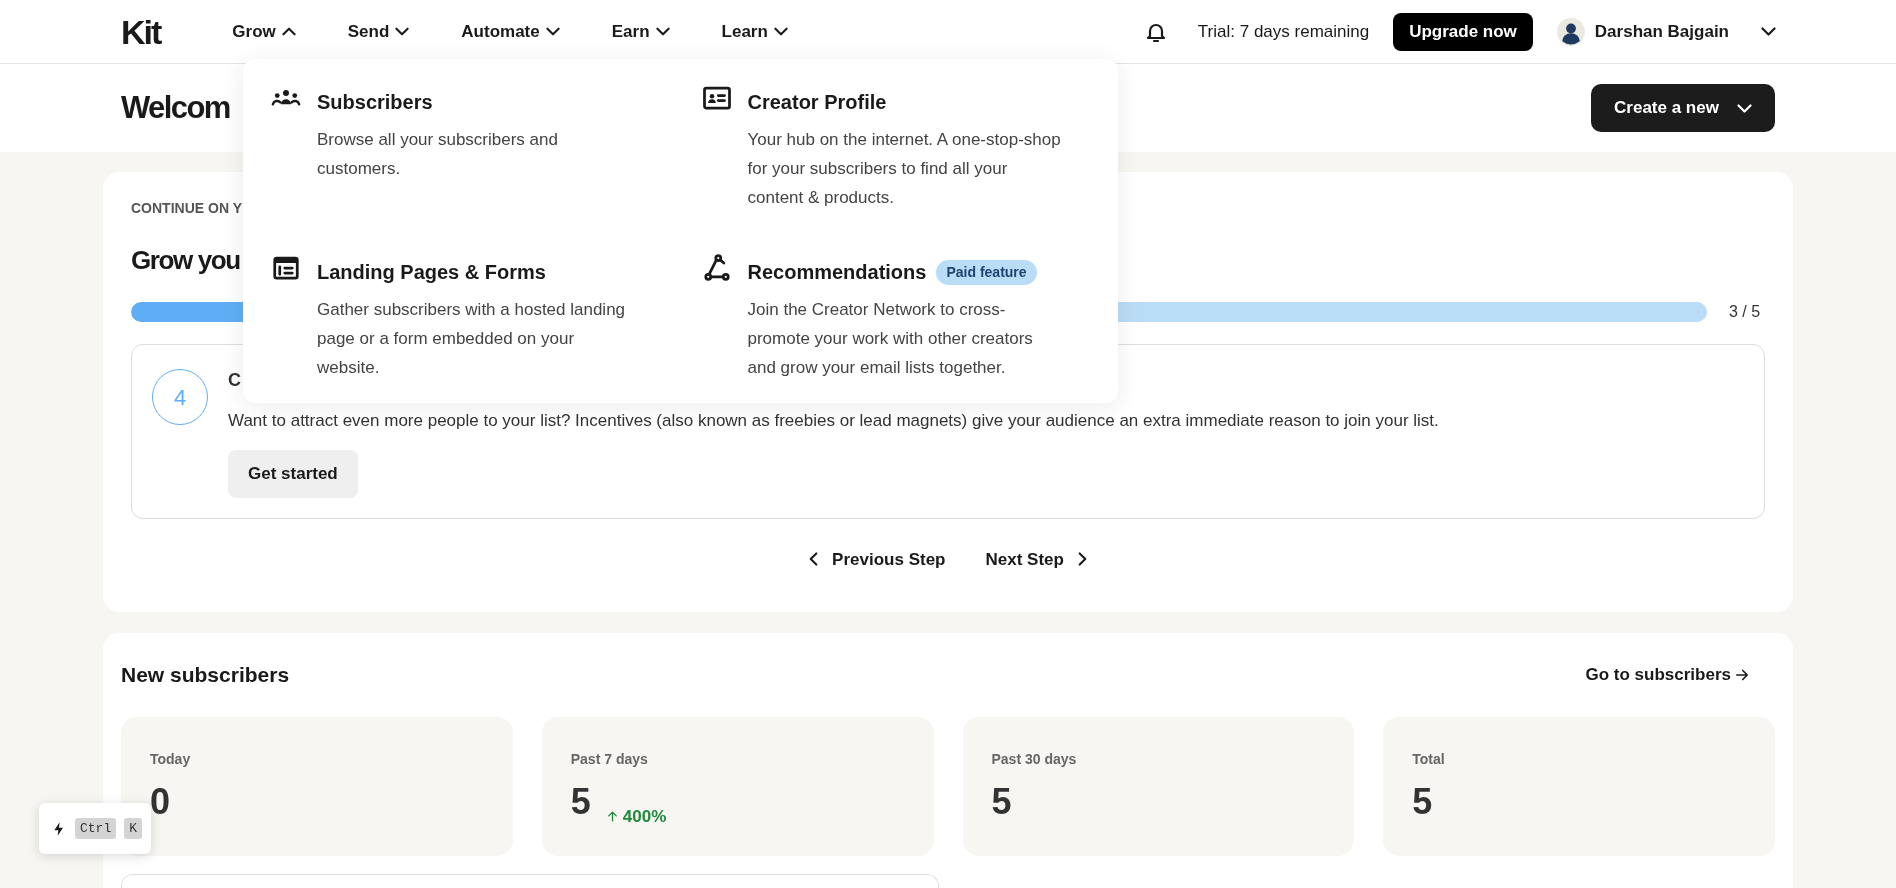 This screenshot has width=1896, height=888. I want to click on nav-menu-item: Send, so click(378, 31).